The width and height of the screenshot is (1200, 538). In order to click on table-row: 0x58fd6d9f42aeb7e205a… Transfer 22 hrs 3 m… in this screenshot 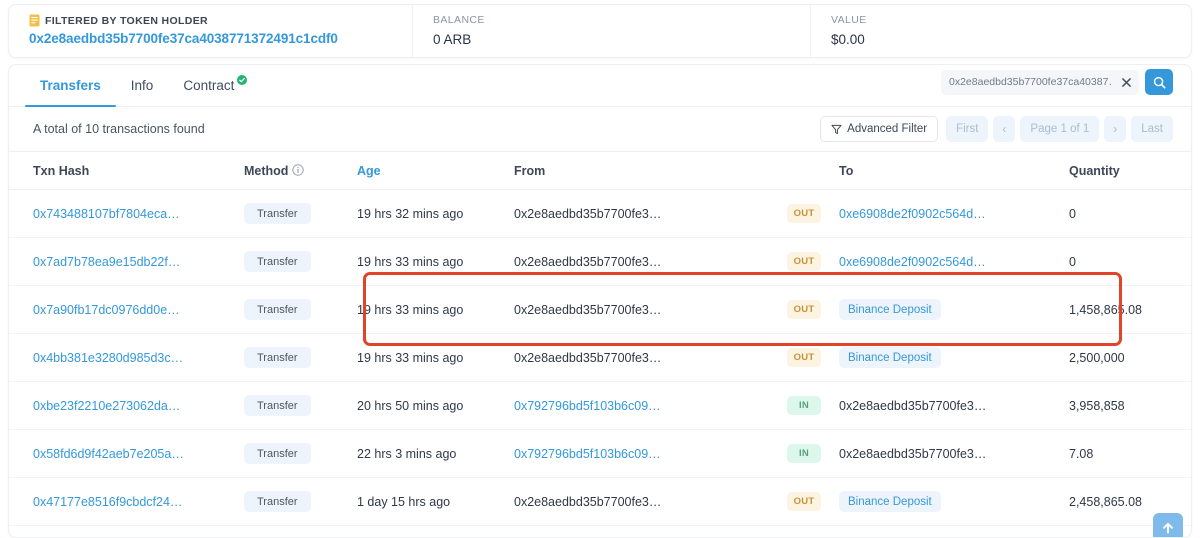, I will do `click(600, 453)`.